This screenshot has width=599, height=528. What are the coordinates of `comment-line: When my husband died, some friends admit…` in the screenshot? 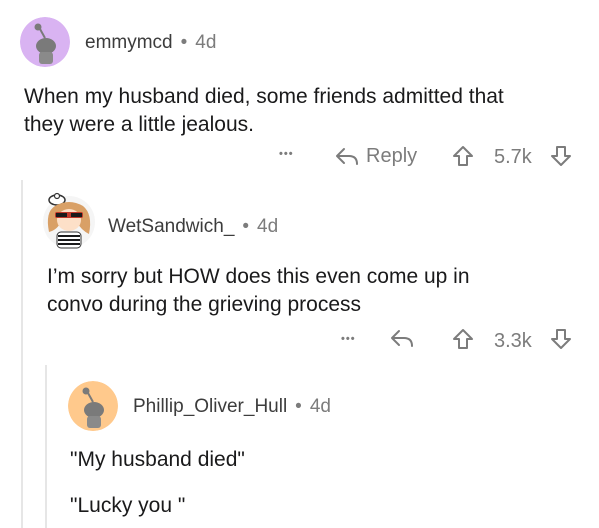 It's located at (264, 96).